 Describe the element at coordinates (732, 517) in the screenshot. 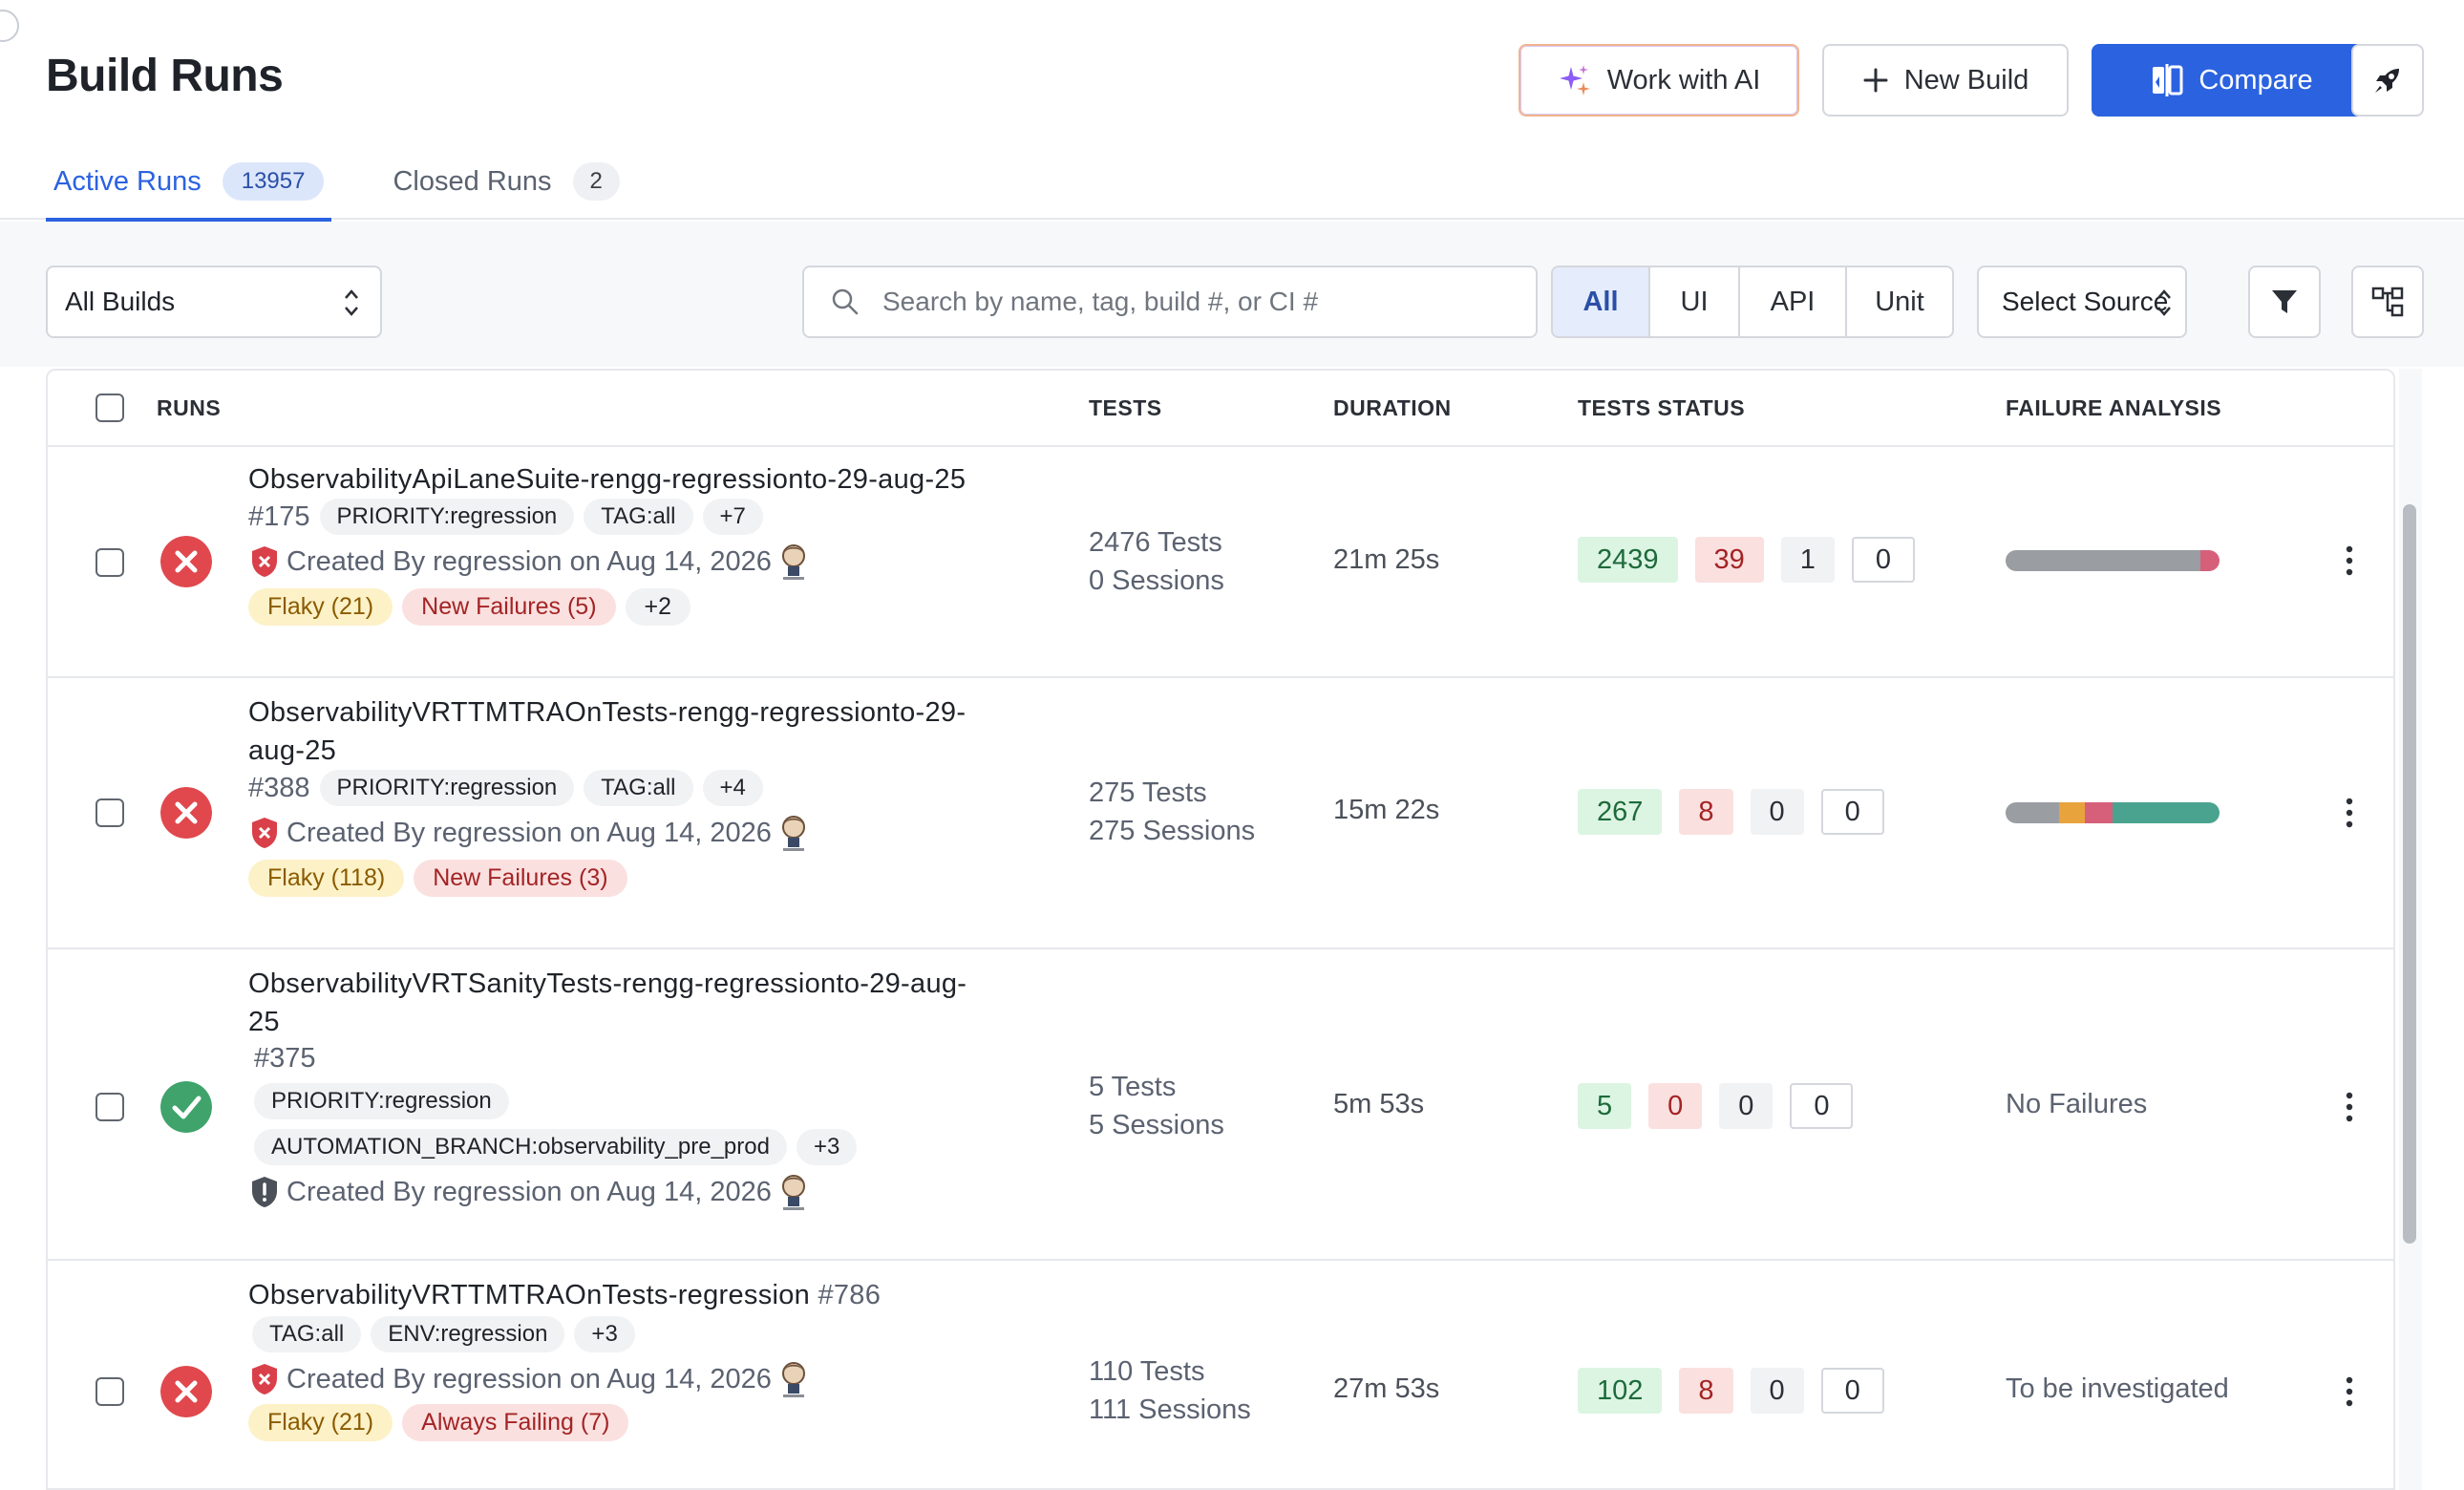

I see `more-tags-chip: +7` at that location.